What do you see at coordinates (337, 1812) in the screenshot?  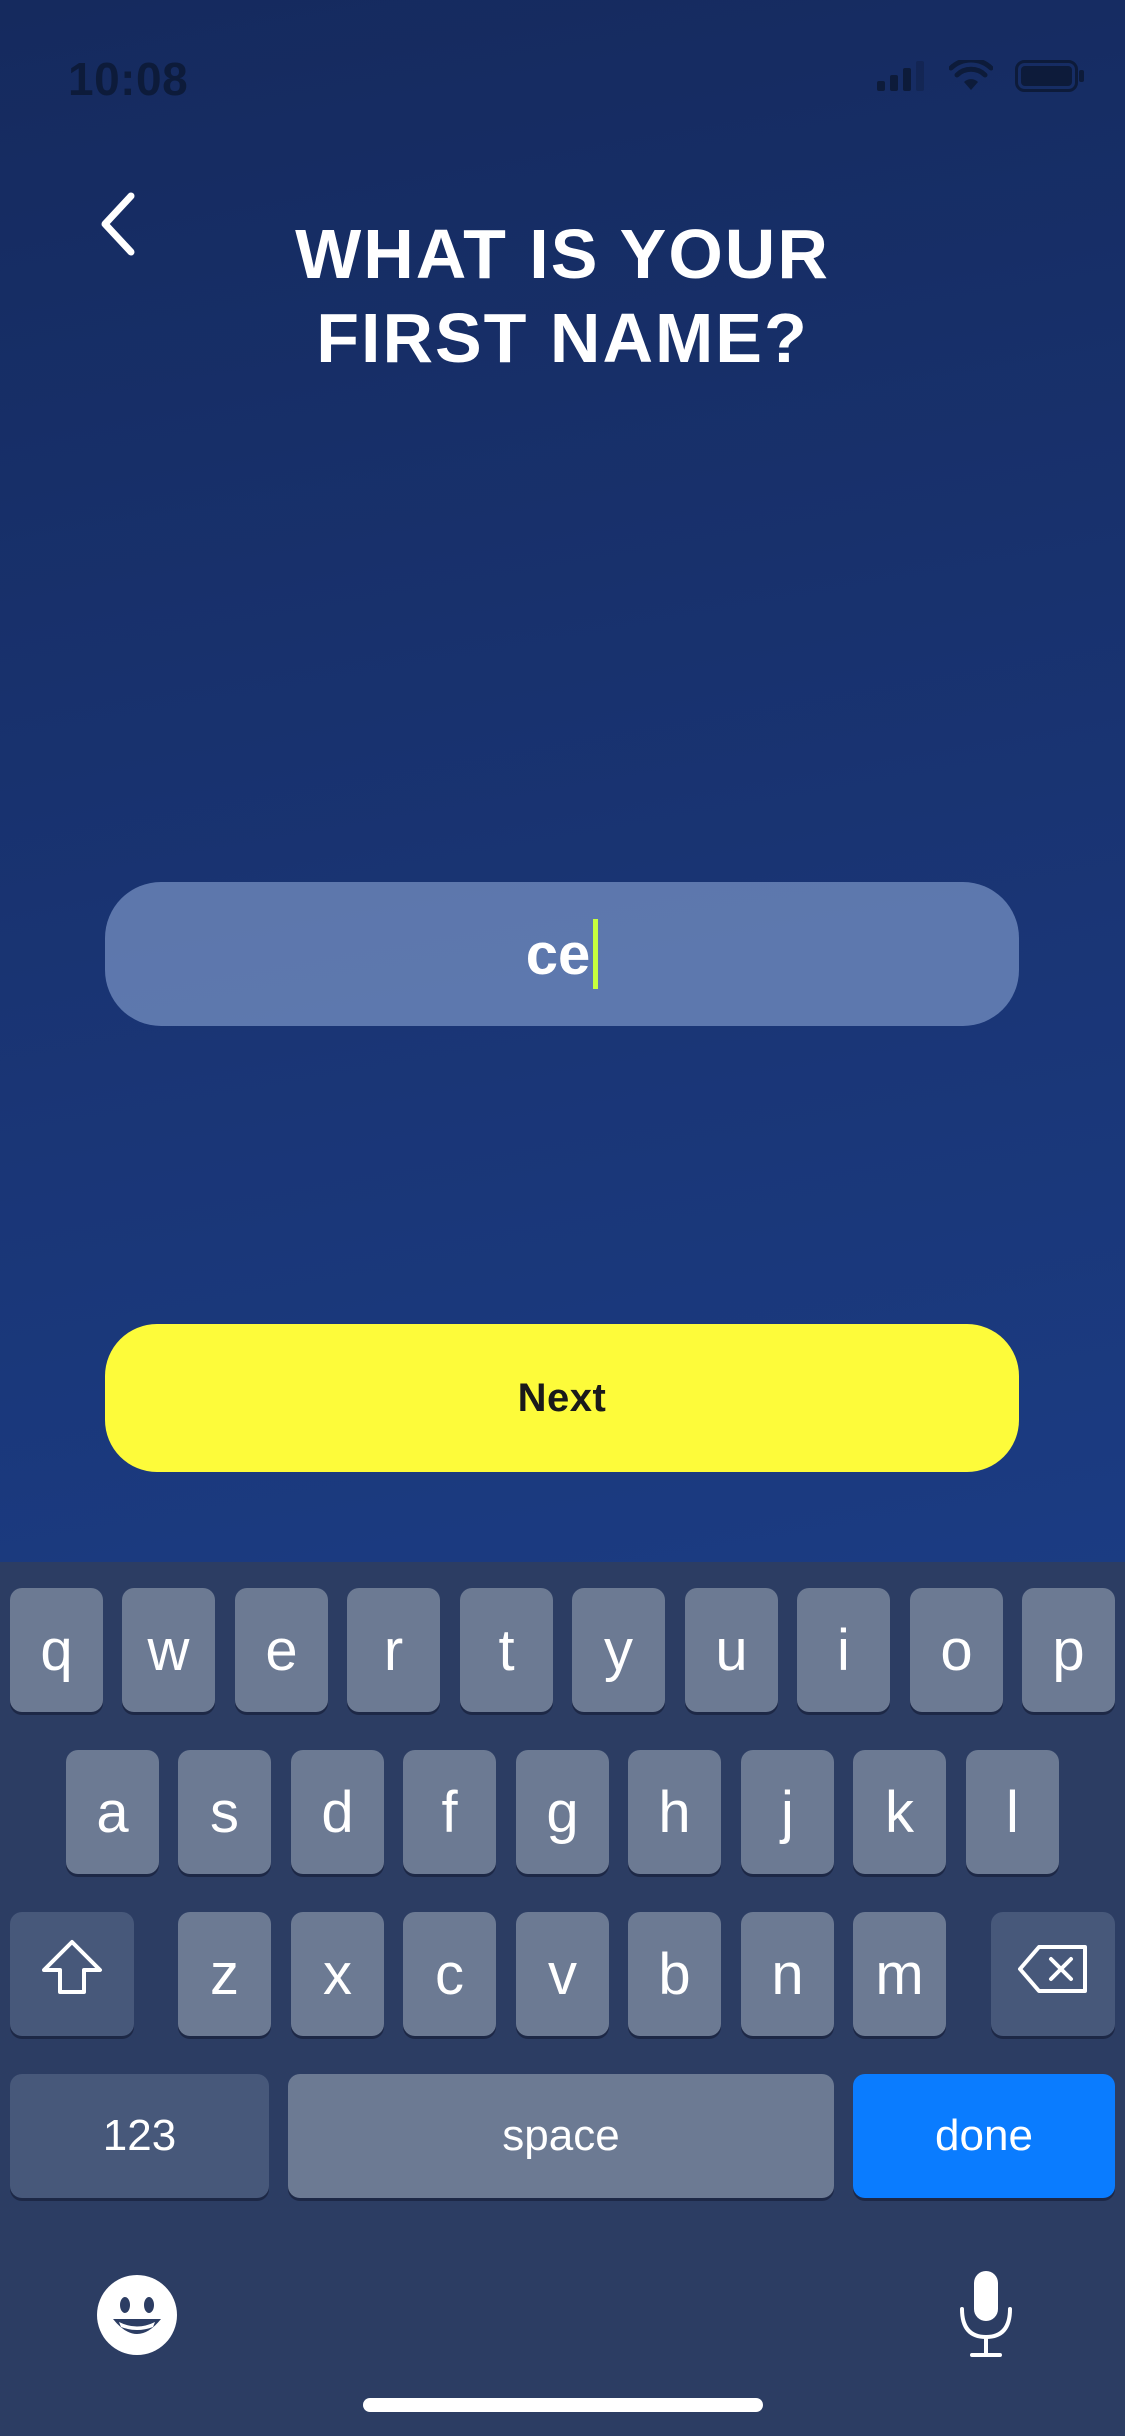 I see `key-d: d` at bounding box center [337, 1812].